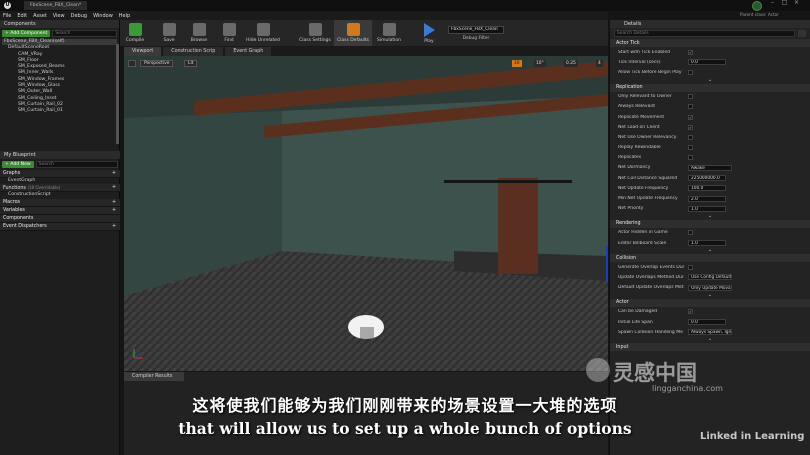 The width and height of the screenshot is (810, 455). What do you see at coordinates (25, 226) in the screenshot?
I see `section-dispatchers-label: Event Dispatchers` at bounding box center [25, 226].